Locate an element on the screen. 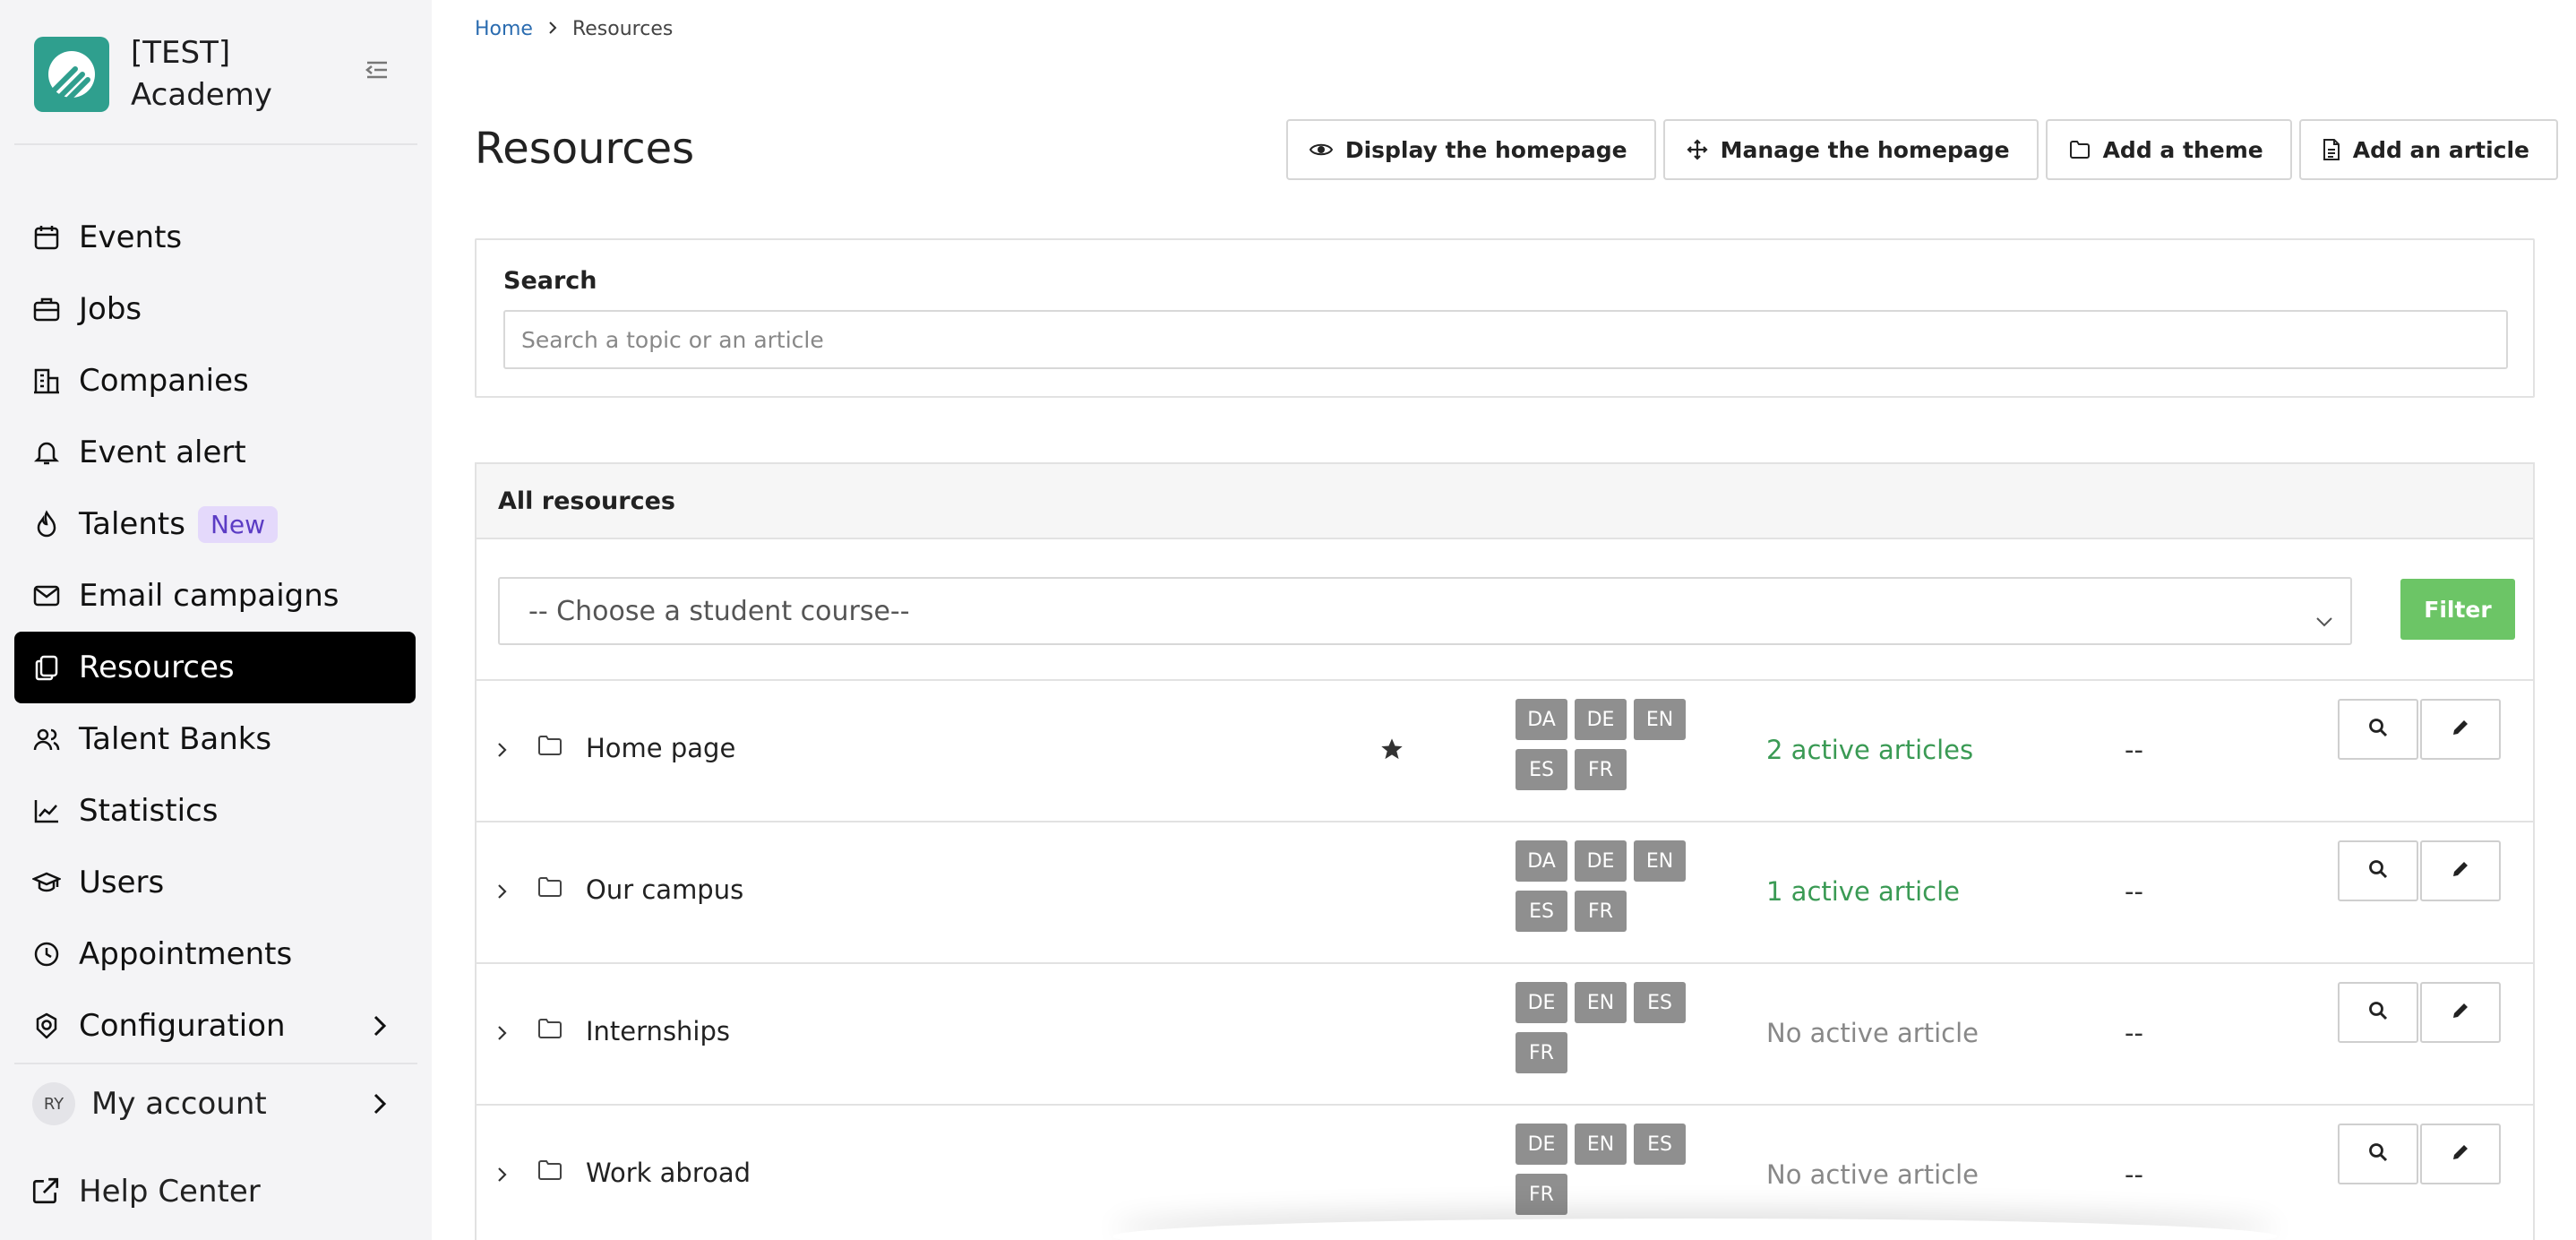 This screenshot has height=1240, width=2576. sidebar-item-label: Companies is located at coordinates (164, 381).